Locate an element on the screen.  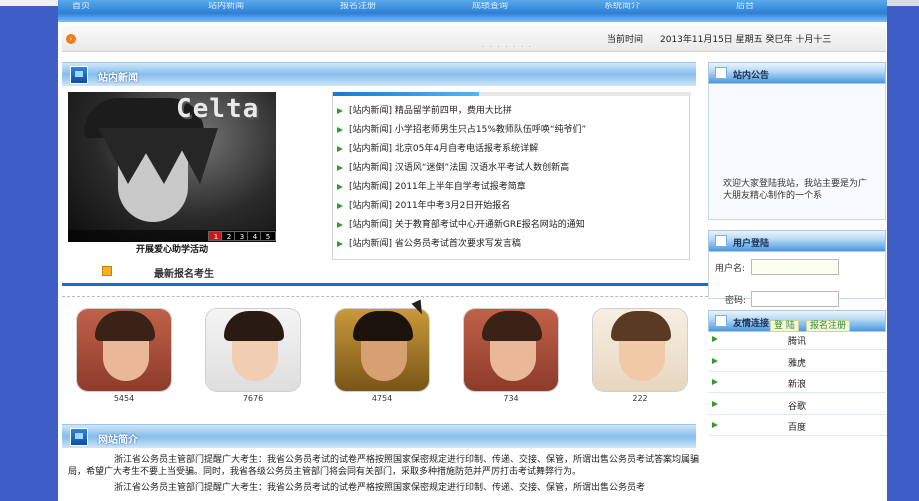
registrant-photo-card: 7676 is located at coordinates (253, 355).